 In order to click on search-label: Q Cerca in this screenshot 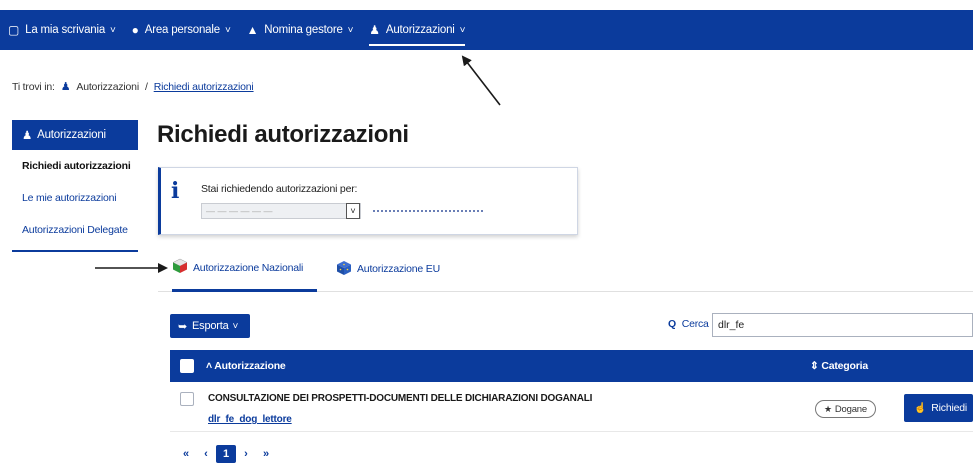, I will do `click(688, 324)`.